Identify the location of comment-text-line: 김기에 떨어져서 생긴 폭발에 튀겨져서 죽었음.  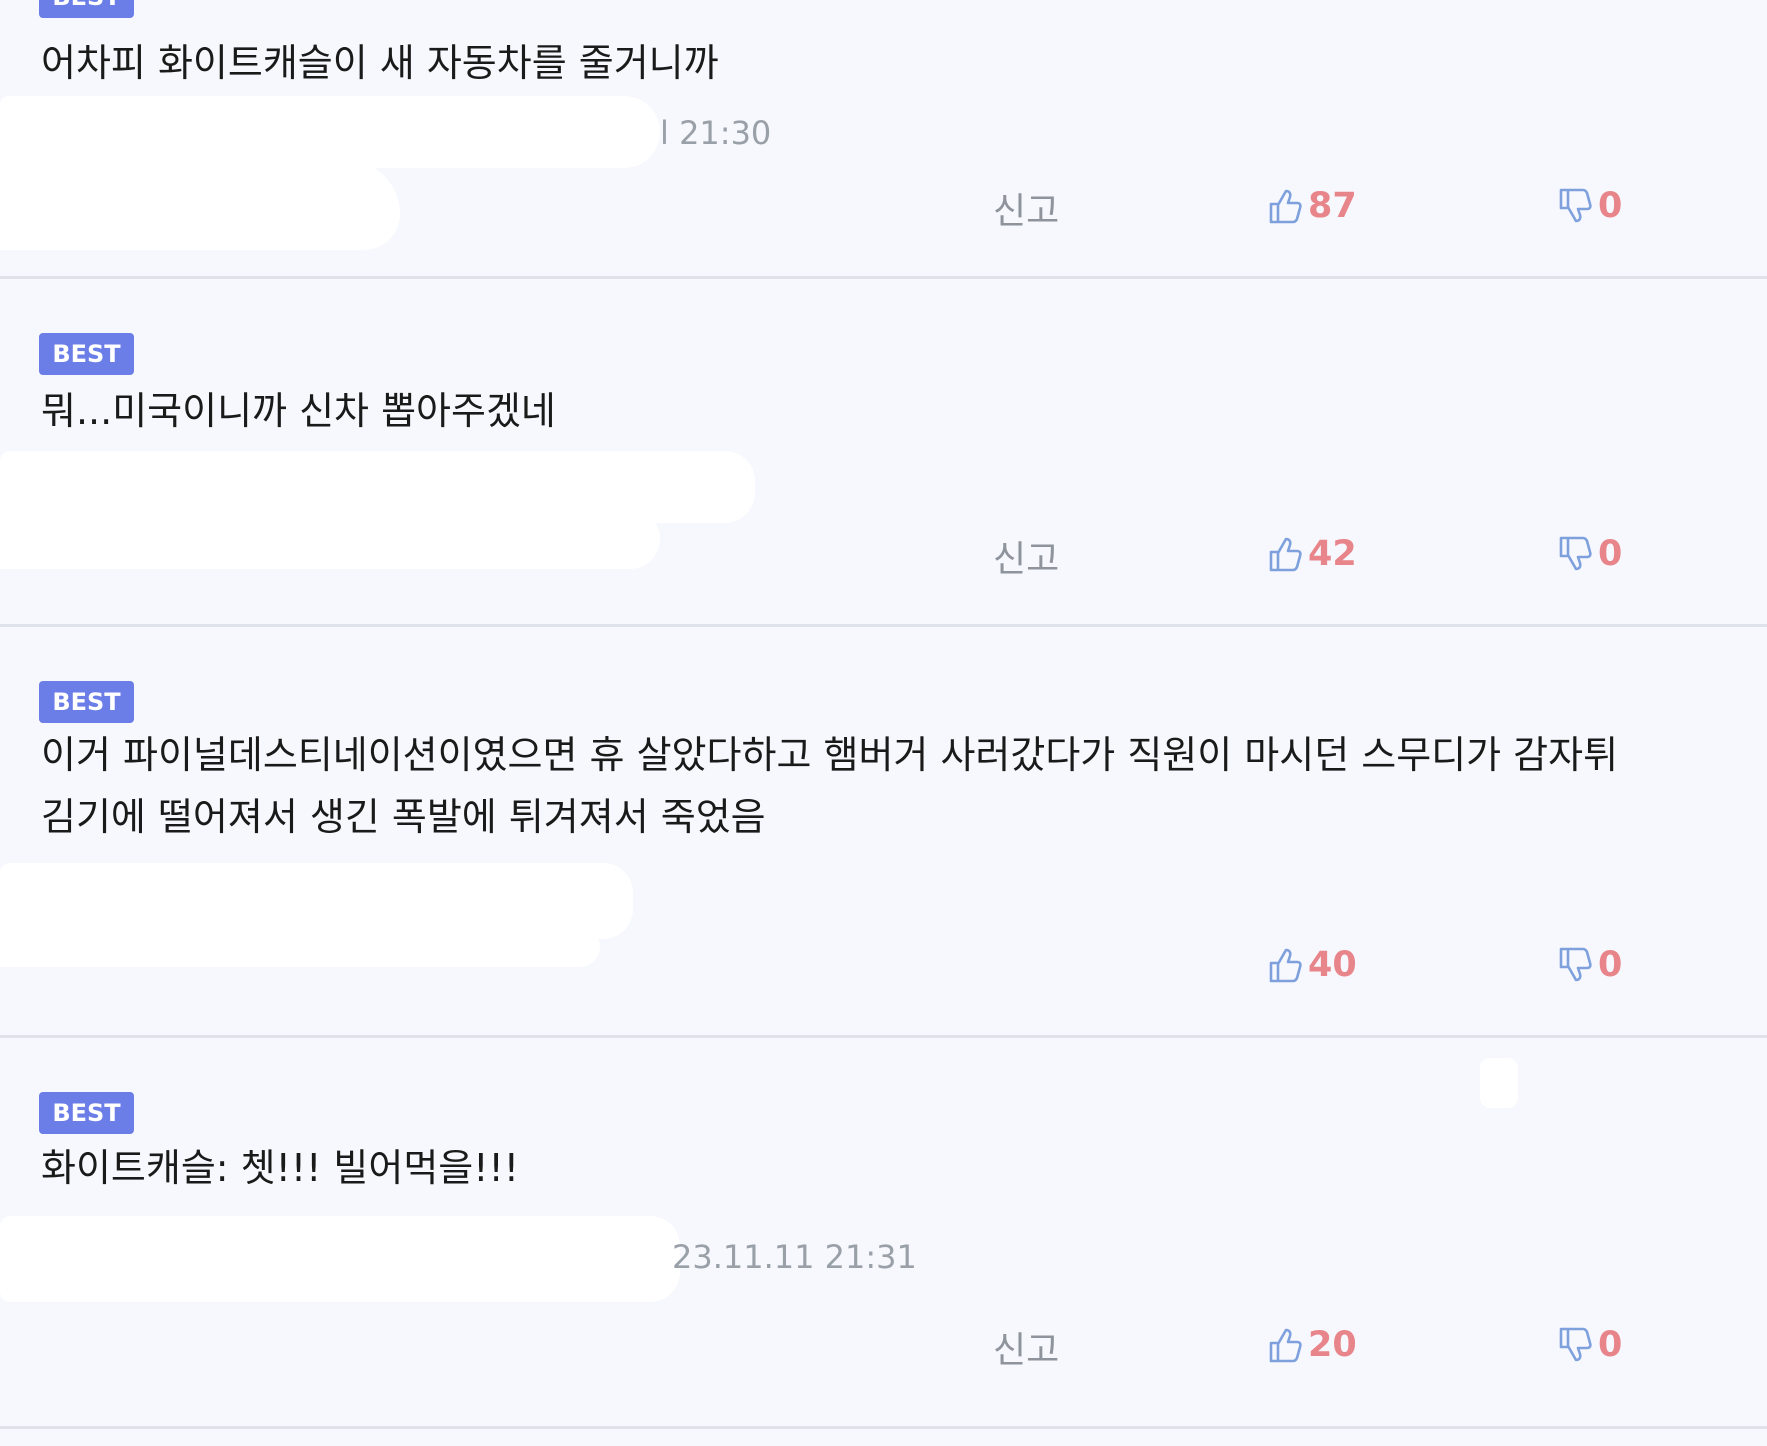
(403, 817).